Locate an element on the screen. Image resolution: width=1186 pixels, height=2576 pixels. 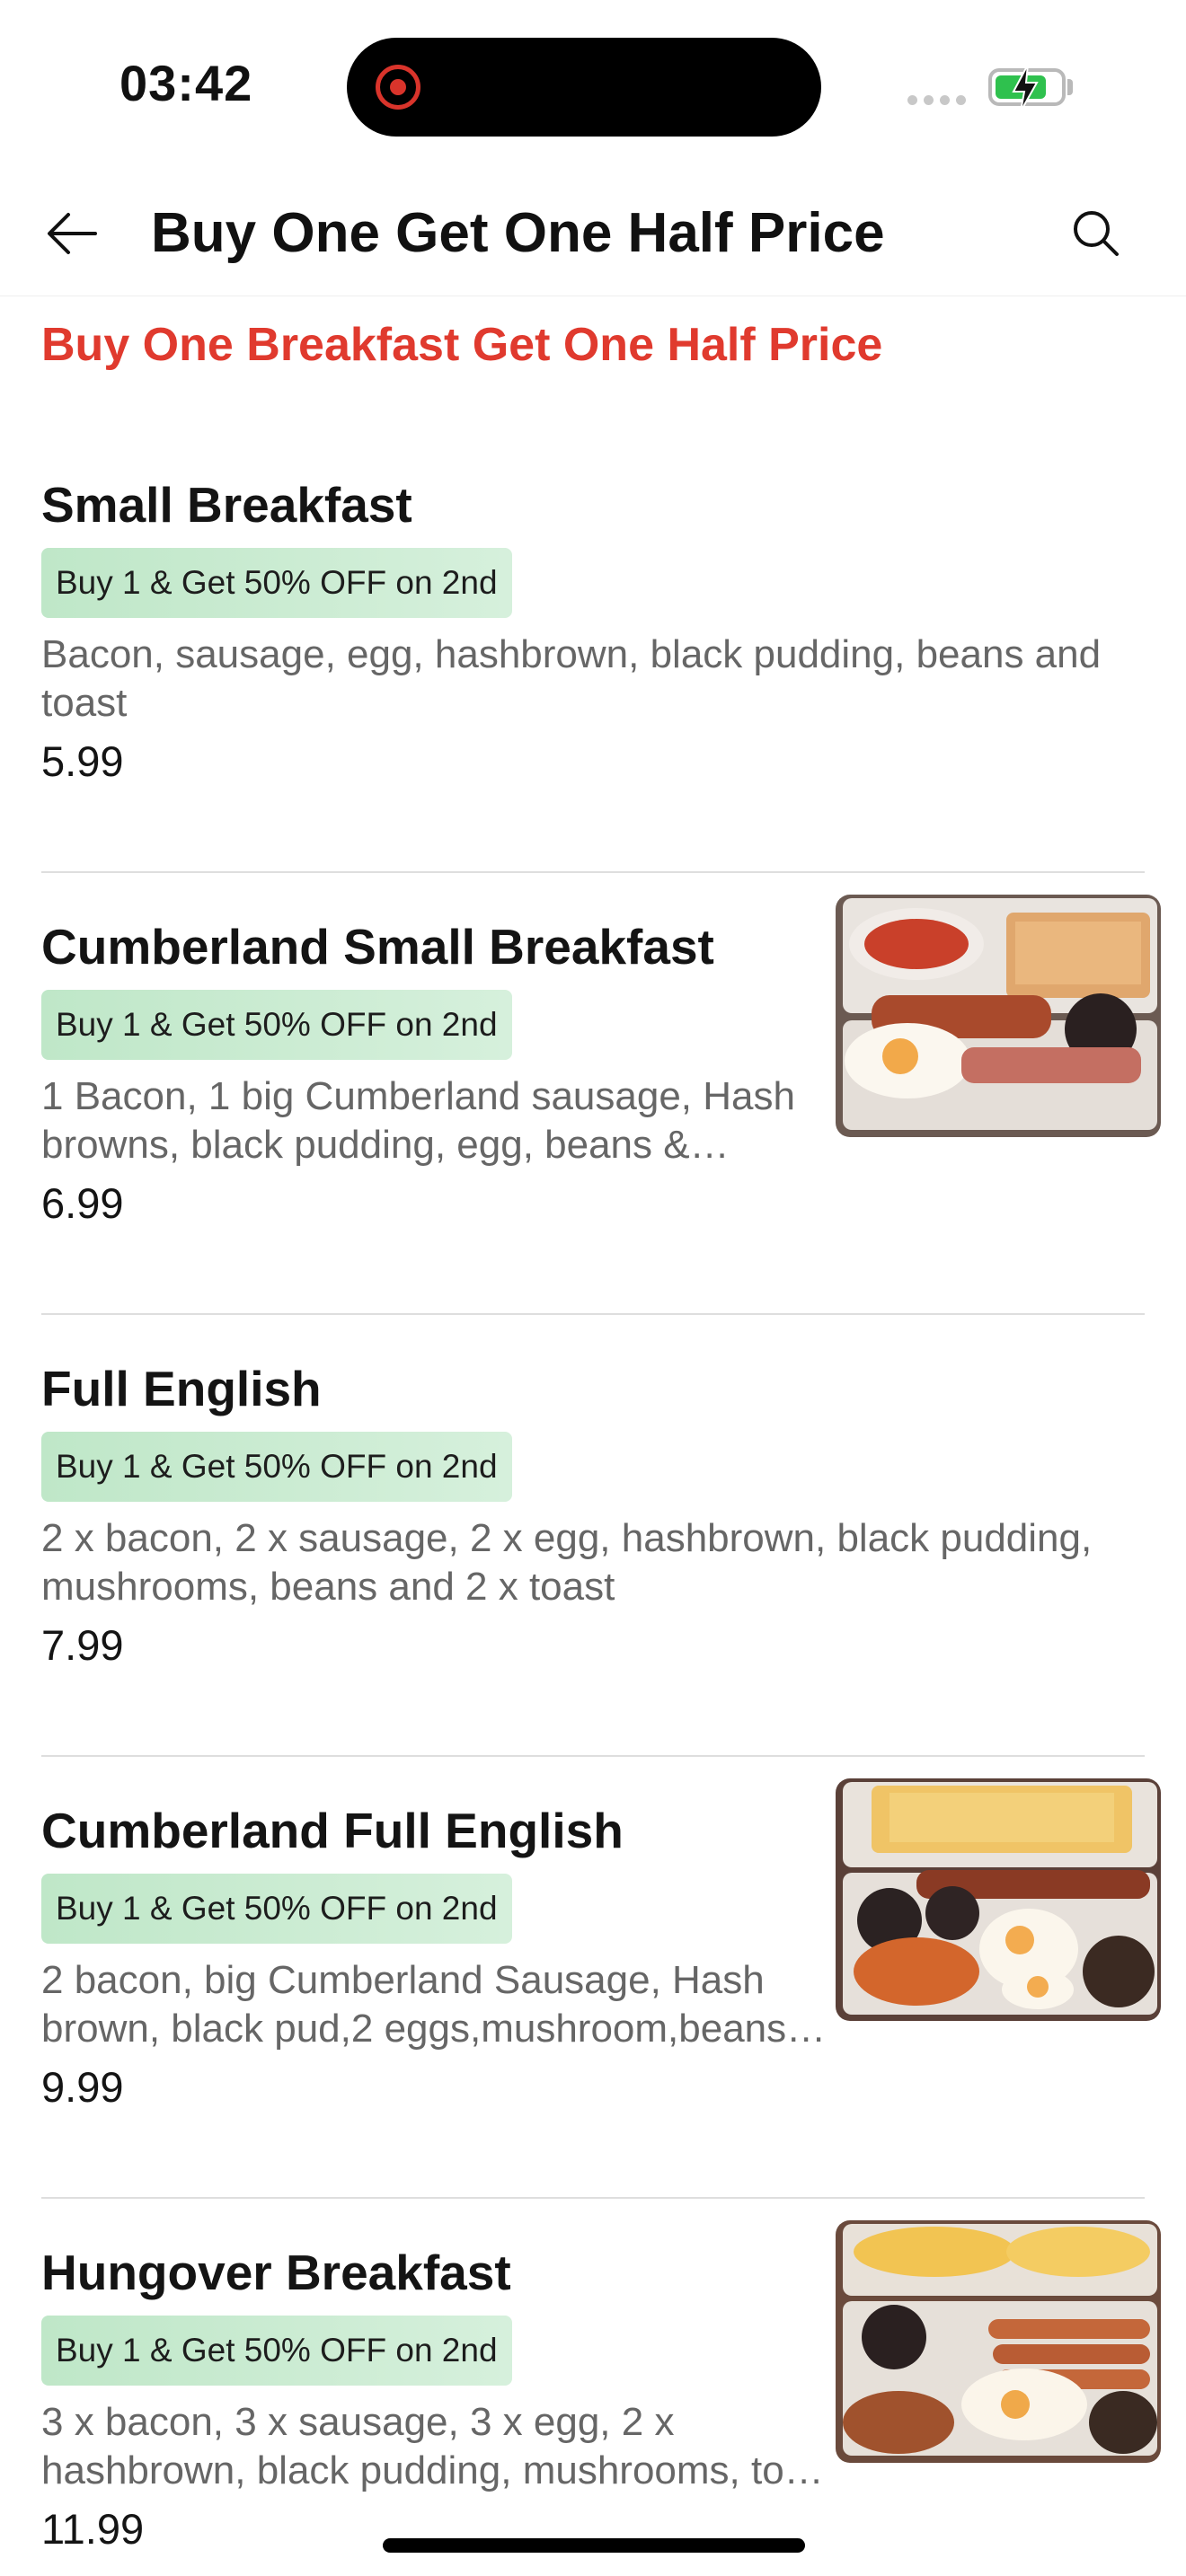
charging-bolt-icon is located at coordinates (1025, 88).